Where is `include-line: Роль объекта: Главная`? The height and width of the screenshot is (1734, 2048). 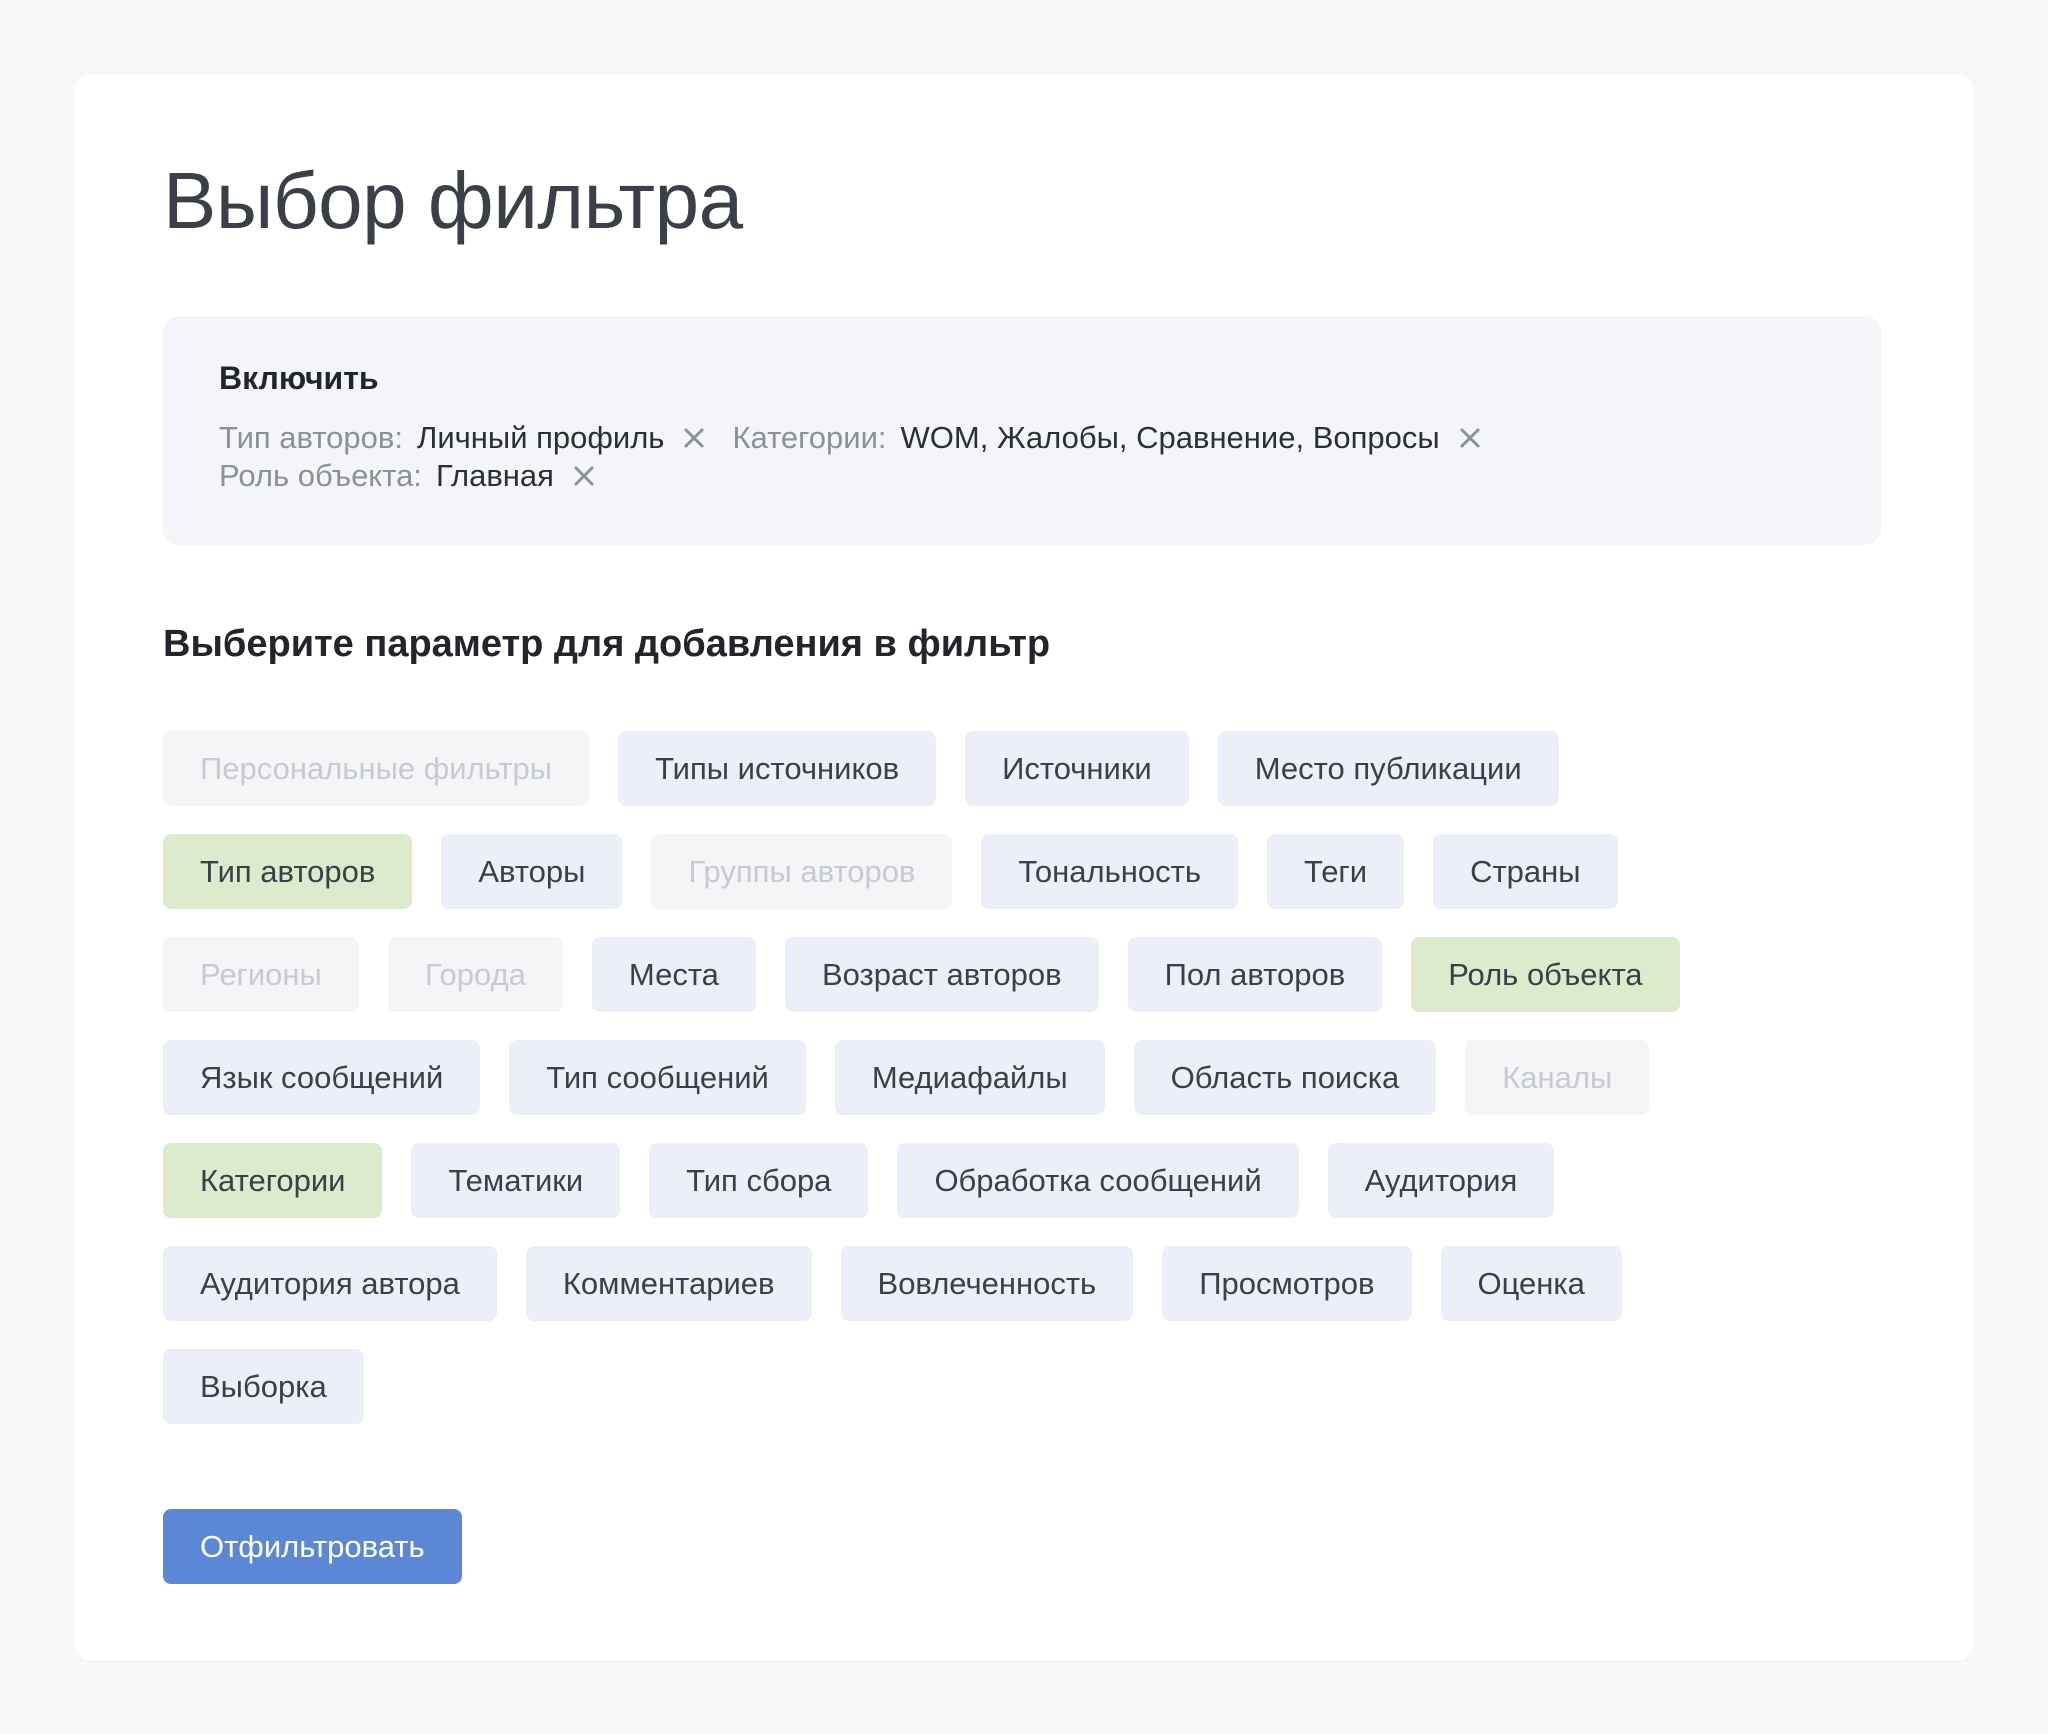
include-line: Роль объекта: Главная is located at coordinates (420, 476).